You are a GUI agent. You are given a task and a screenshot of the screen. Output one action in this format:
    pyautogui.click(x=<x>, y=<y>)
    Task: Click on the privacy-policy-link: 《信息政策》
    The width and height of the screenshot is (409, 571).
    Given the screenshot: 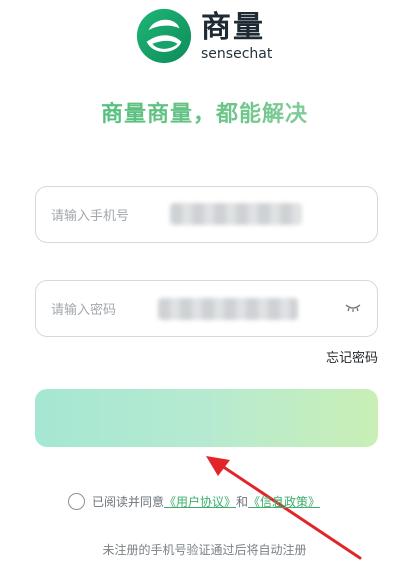 What is the action you would take?
    pyautogui.click(x=284, y=501)
    